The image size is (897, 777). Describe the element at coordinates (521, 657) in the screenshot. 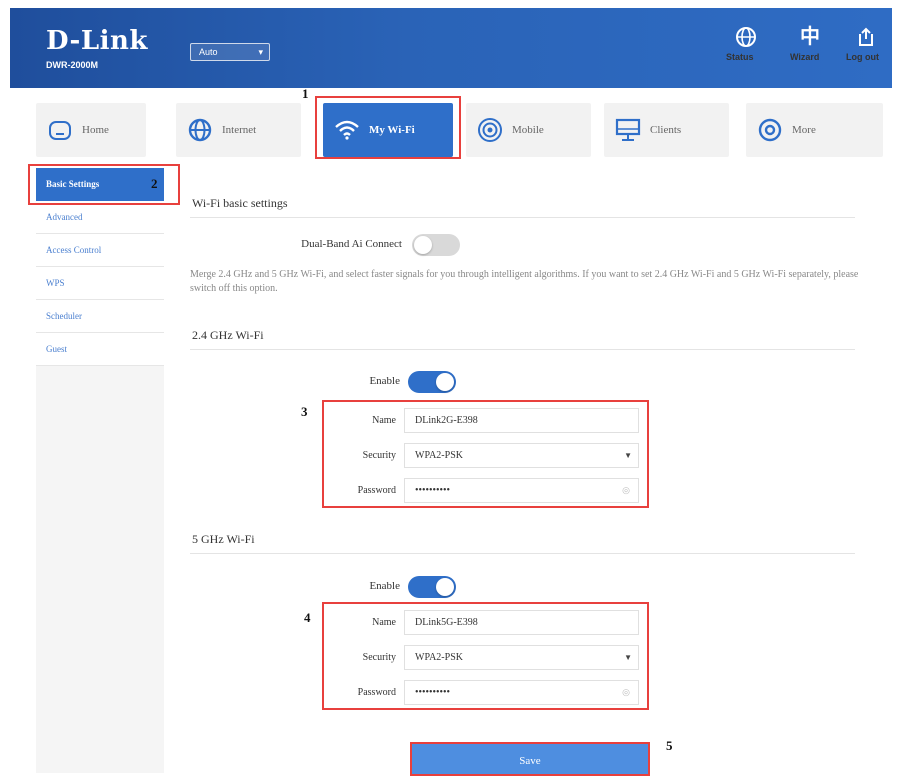

I see `band5-security-select: WPA2-PSK ▼` at that location.